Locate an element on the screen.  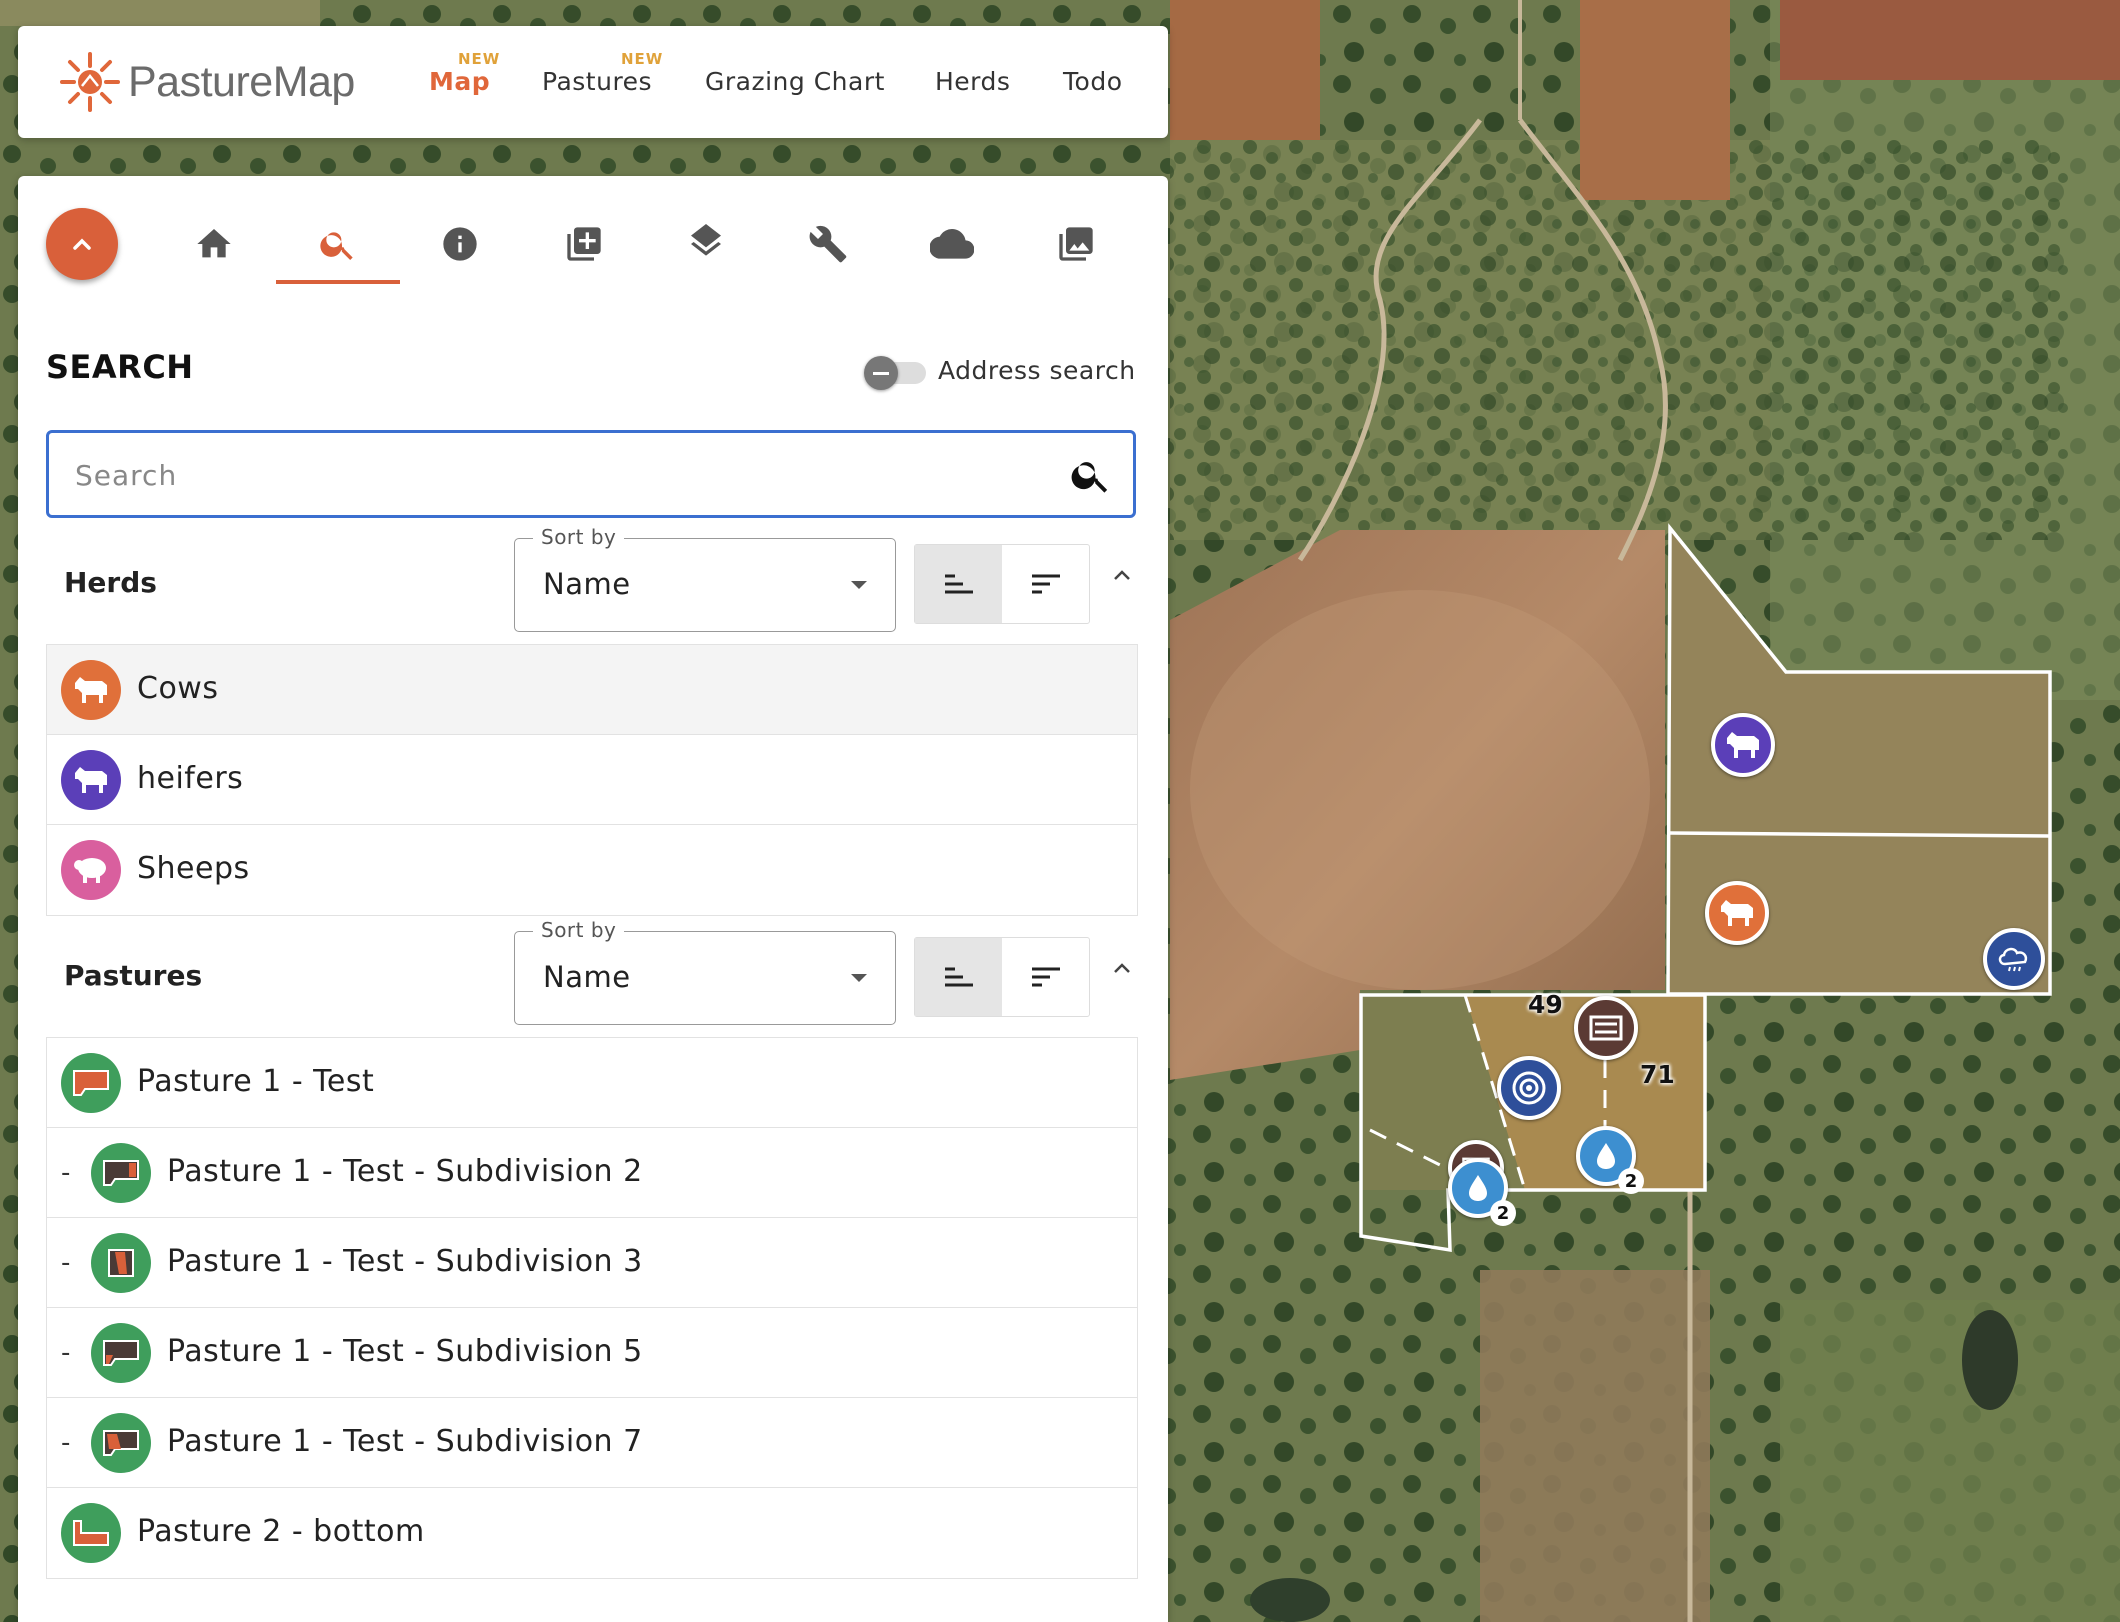
pasture-name: Pasture 1 - Test - Subdivision 7 is located at coordinates (405, 1441).